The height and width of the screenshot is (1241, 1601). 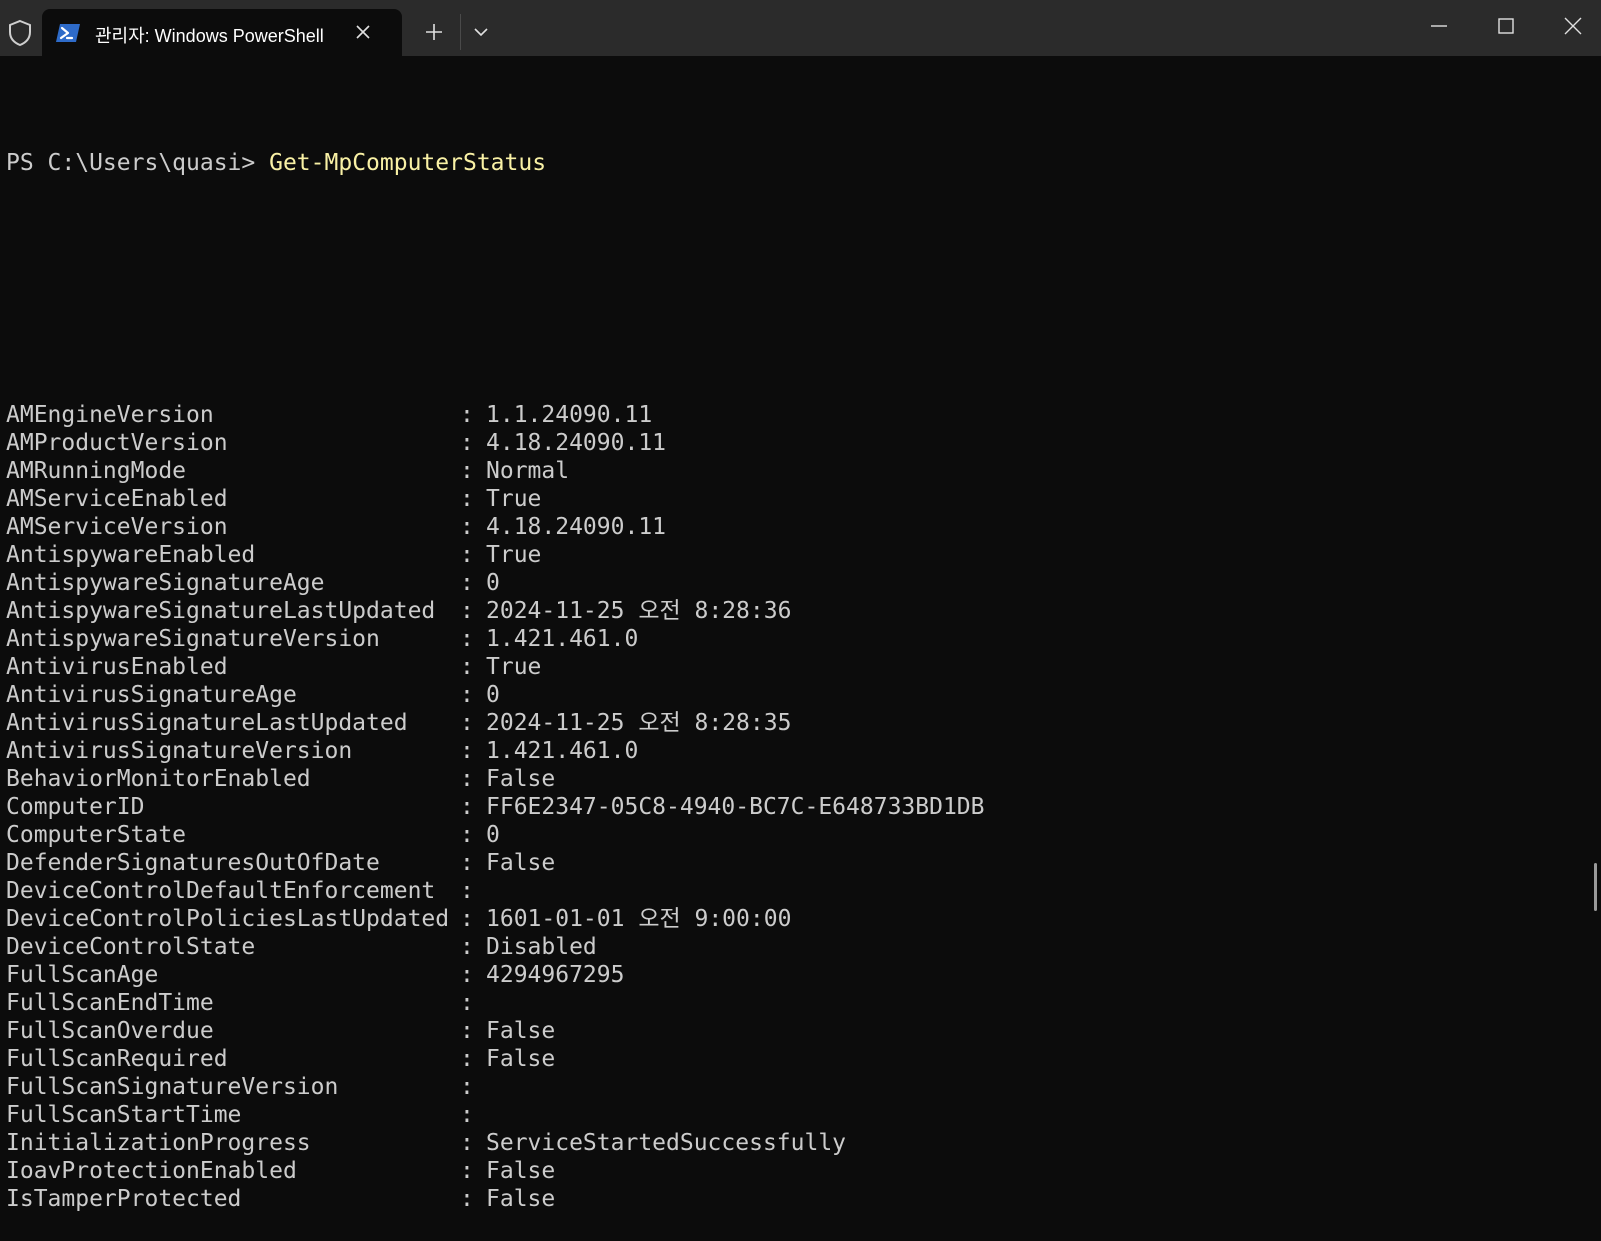 What do you see at coordinates (172, 1087) in the screenshot?
I see `property-name: FullScanSignatureVersion` at bounding box center [172, 1087].